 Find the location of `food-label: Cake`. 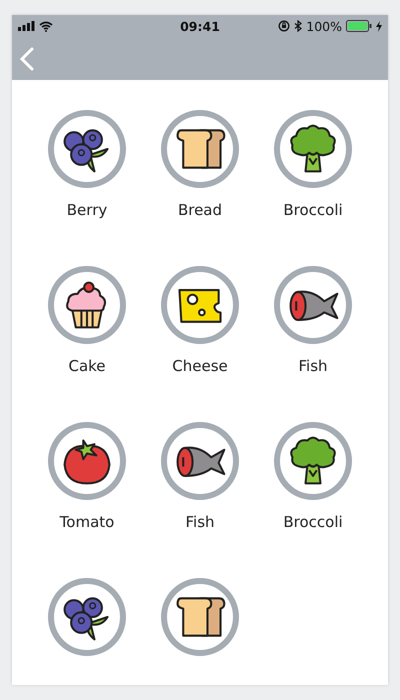

food-label: Cake is located at coordinates (87, 366).